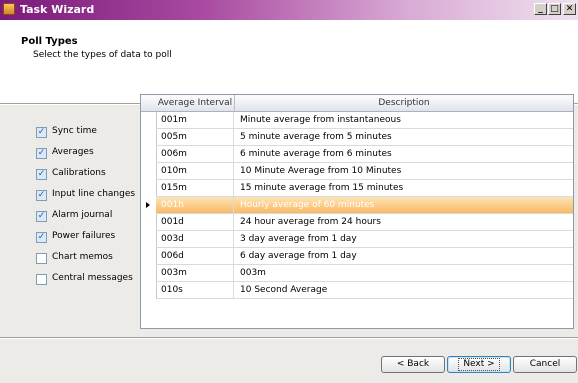 Image resolution: width=578 pixels, height=383 pixels. I want to click on description-cell: 10 Minute Average from 10 Minutes, so click(404, 171).